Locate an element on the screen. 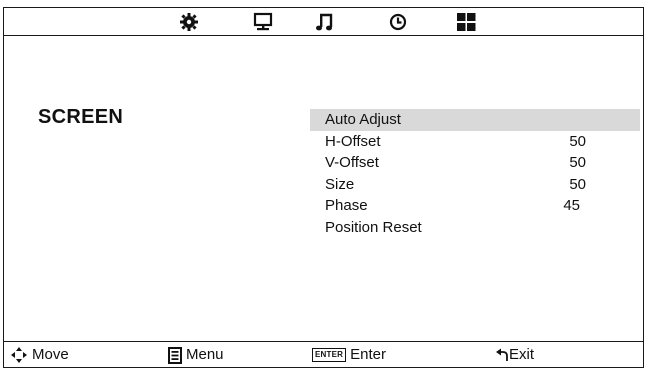 The width and height of the screenshot is (649, 374). menu-item-auto-adjust: Auto Adjust is located at coordinates (475, 120).